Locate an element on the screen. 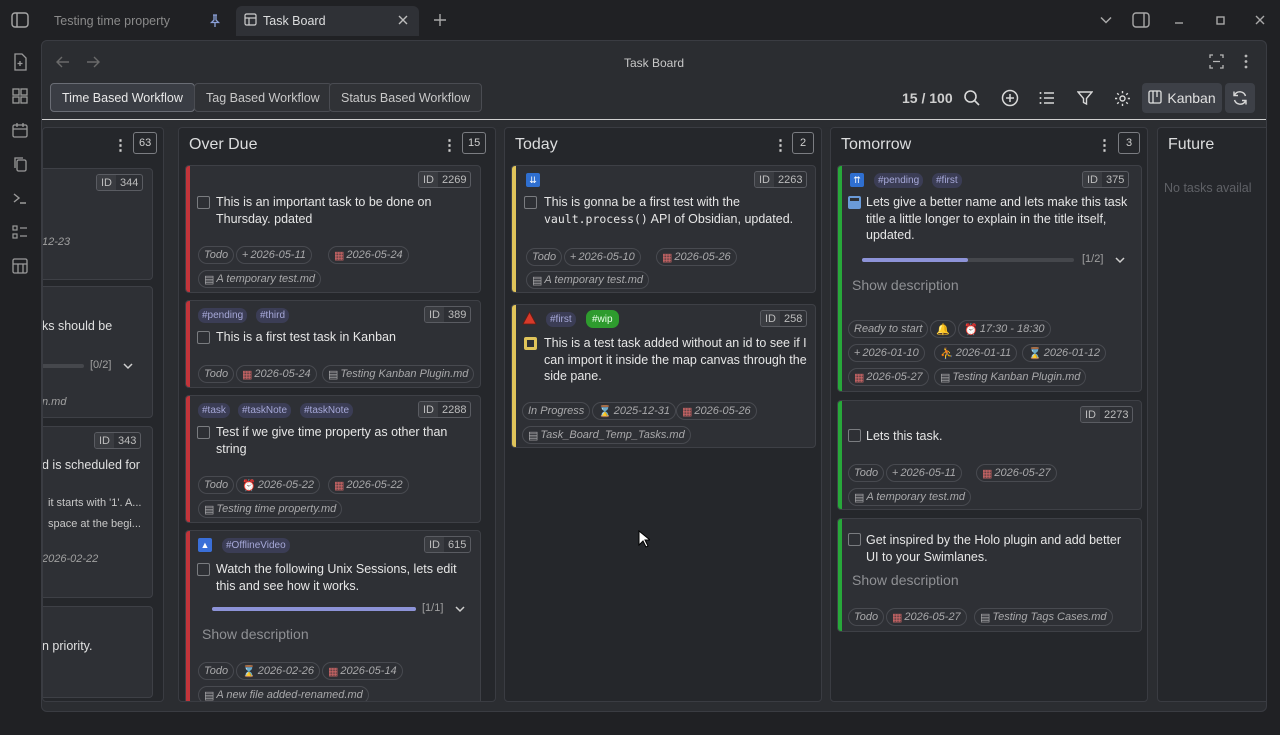 This screenshot has width=1280, height=735. task-card-partial-2: ks should be [0/2] n.md is located at coordinates (98, 352).